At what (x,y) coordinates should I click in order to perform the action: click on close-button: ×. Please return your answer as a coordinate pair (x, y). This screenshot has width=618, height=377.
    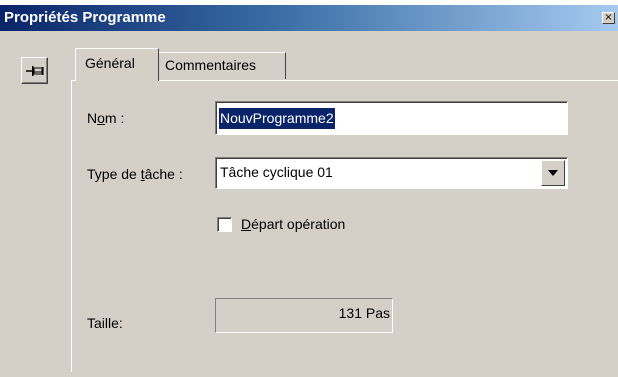
    Looking at the image, I should click on (608, 18).